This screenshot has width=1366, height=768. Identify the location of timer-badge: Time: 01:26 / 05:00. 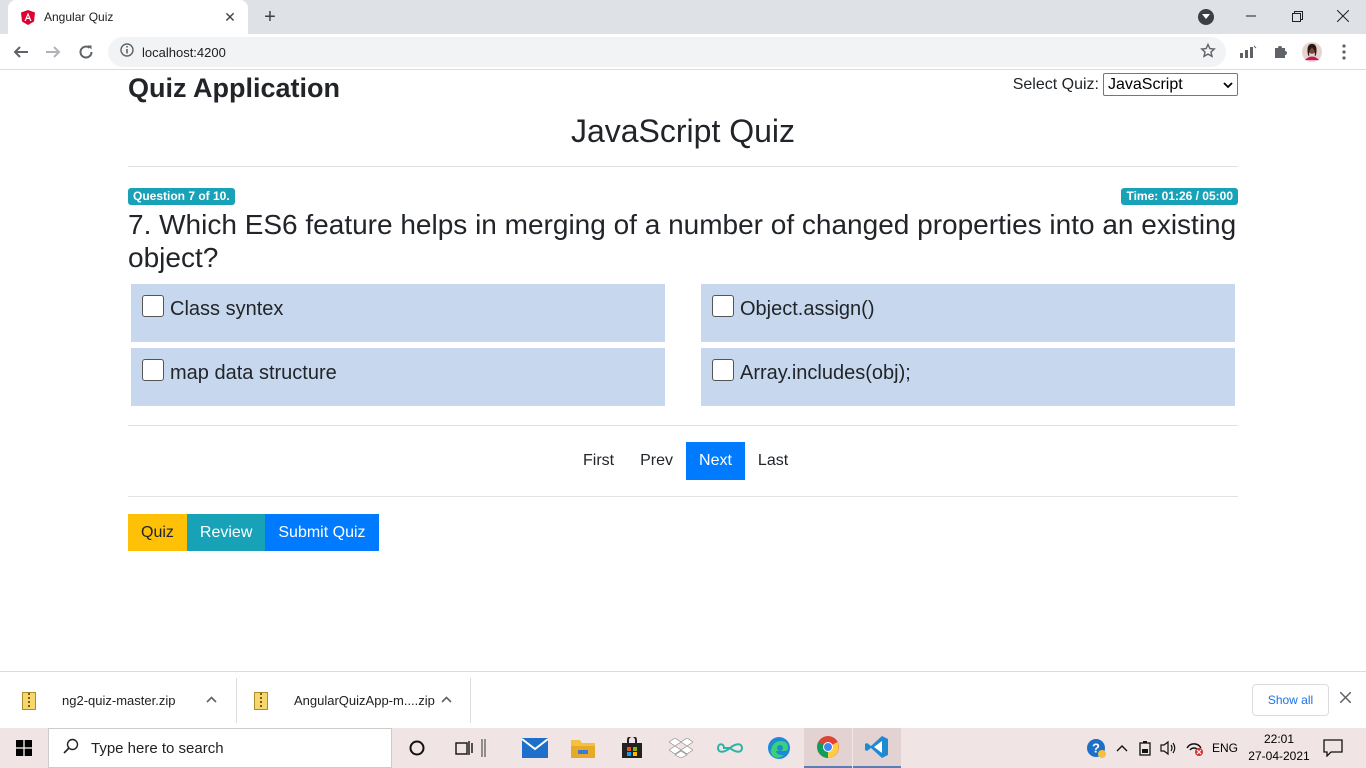
(1179, 196).